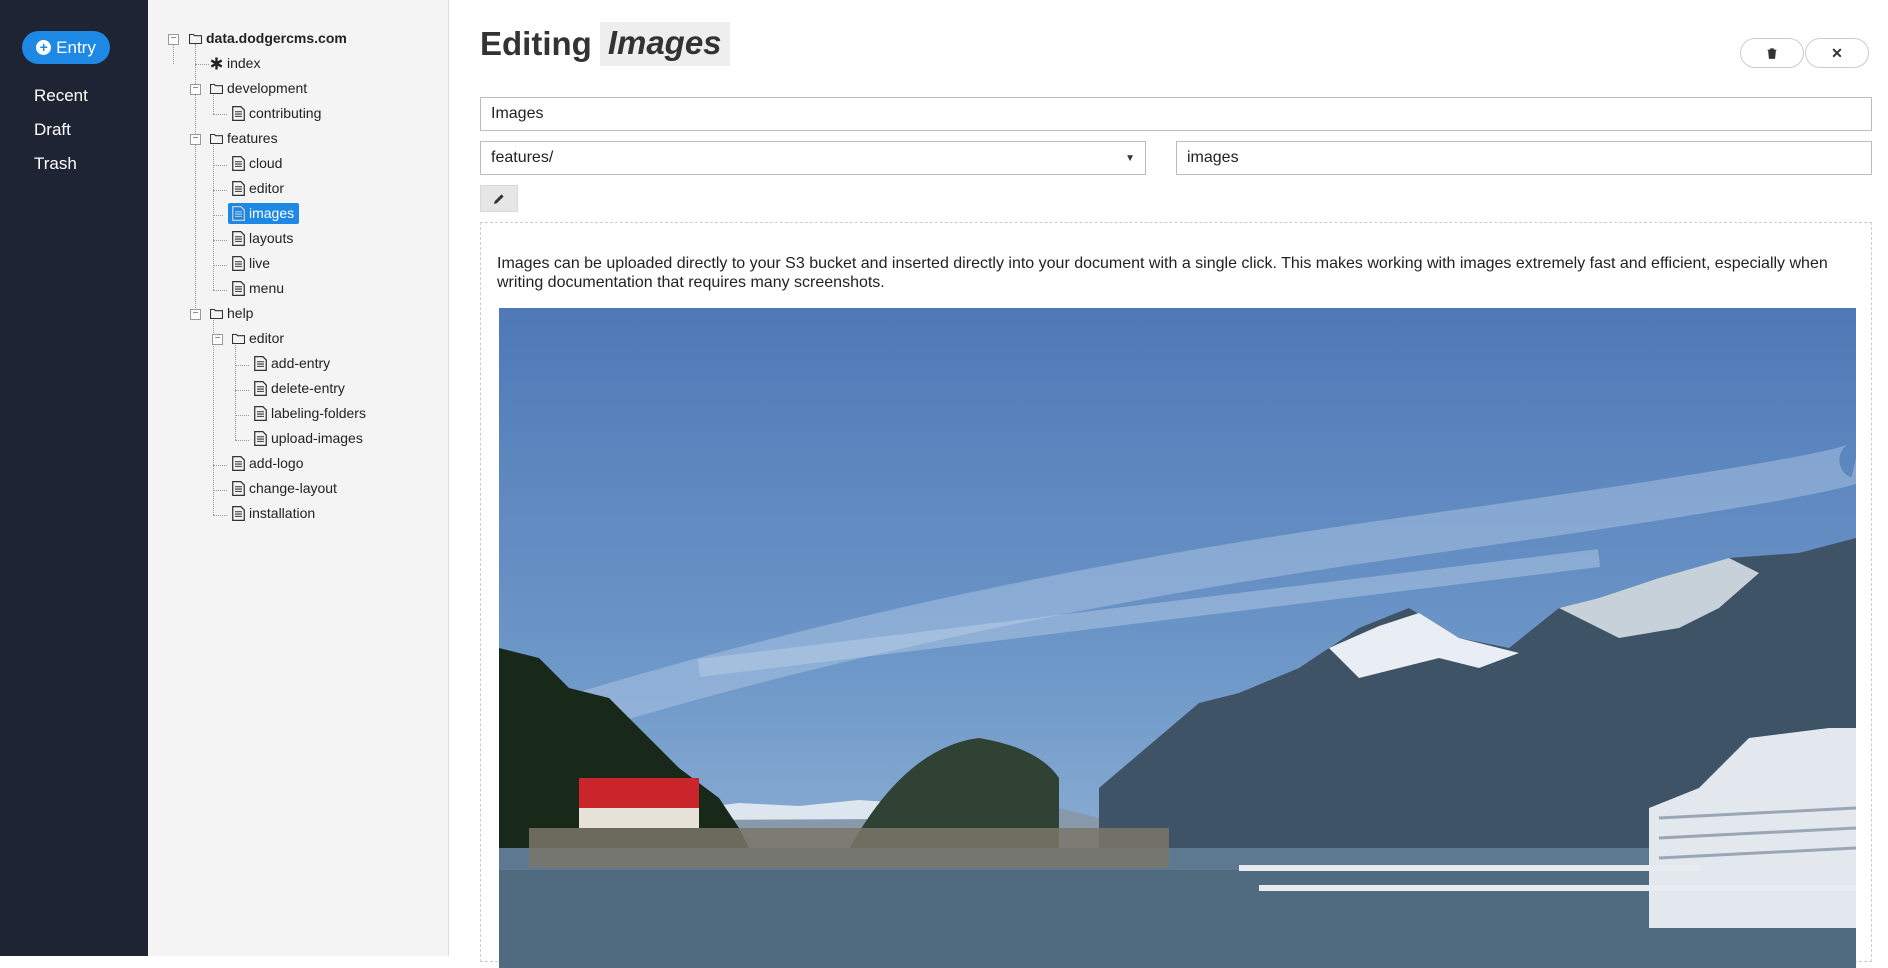 Image resolution: width=1888 pixels, height=968 pixels. I want to click on tree-item-images: images, so click(264, 213).